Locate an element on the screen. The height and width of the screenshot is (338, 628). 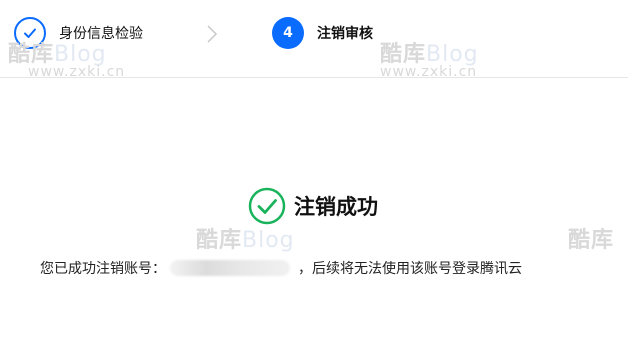
step-done-circle is located at coordinates (30, 33).